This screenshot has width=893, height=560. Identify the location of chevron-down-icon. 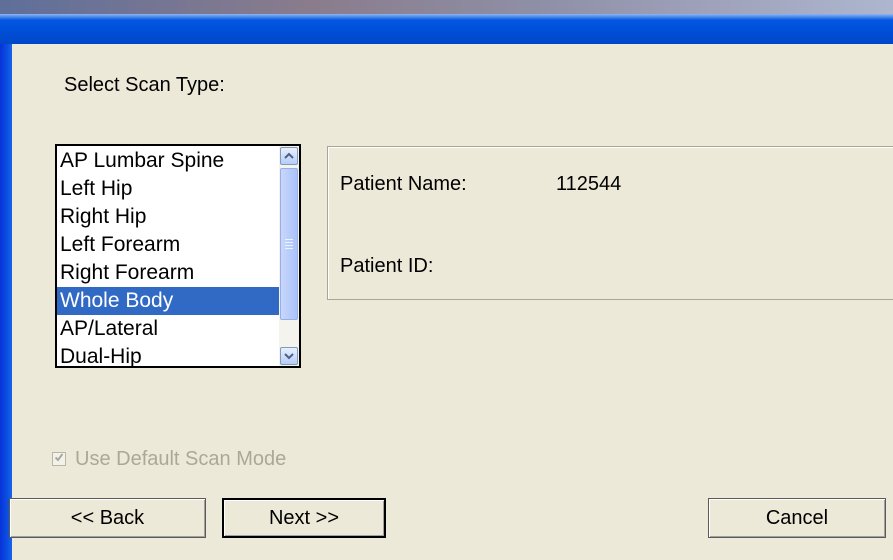
(289, 356).